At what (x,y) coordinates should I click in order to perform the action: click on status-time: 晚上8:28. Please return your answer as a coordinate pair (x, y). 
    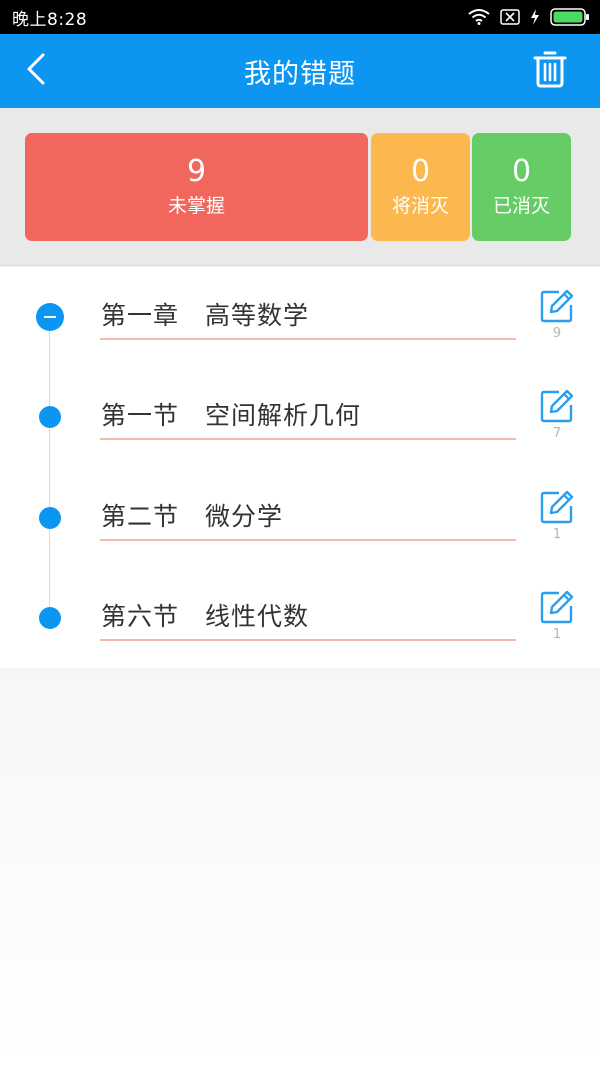
    Looking at the image, I should click on (50, 19).